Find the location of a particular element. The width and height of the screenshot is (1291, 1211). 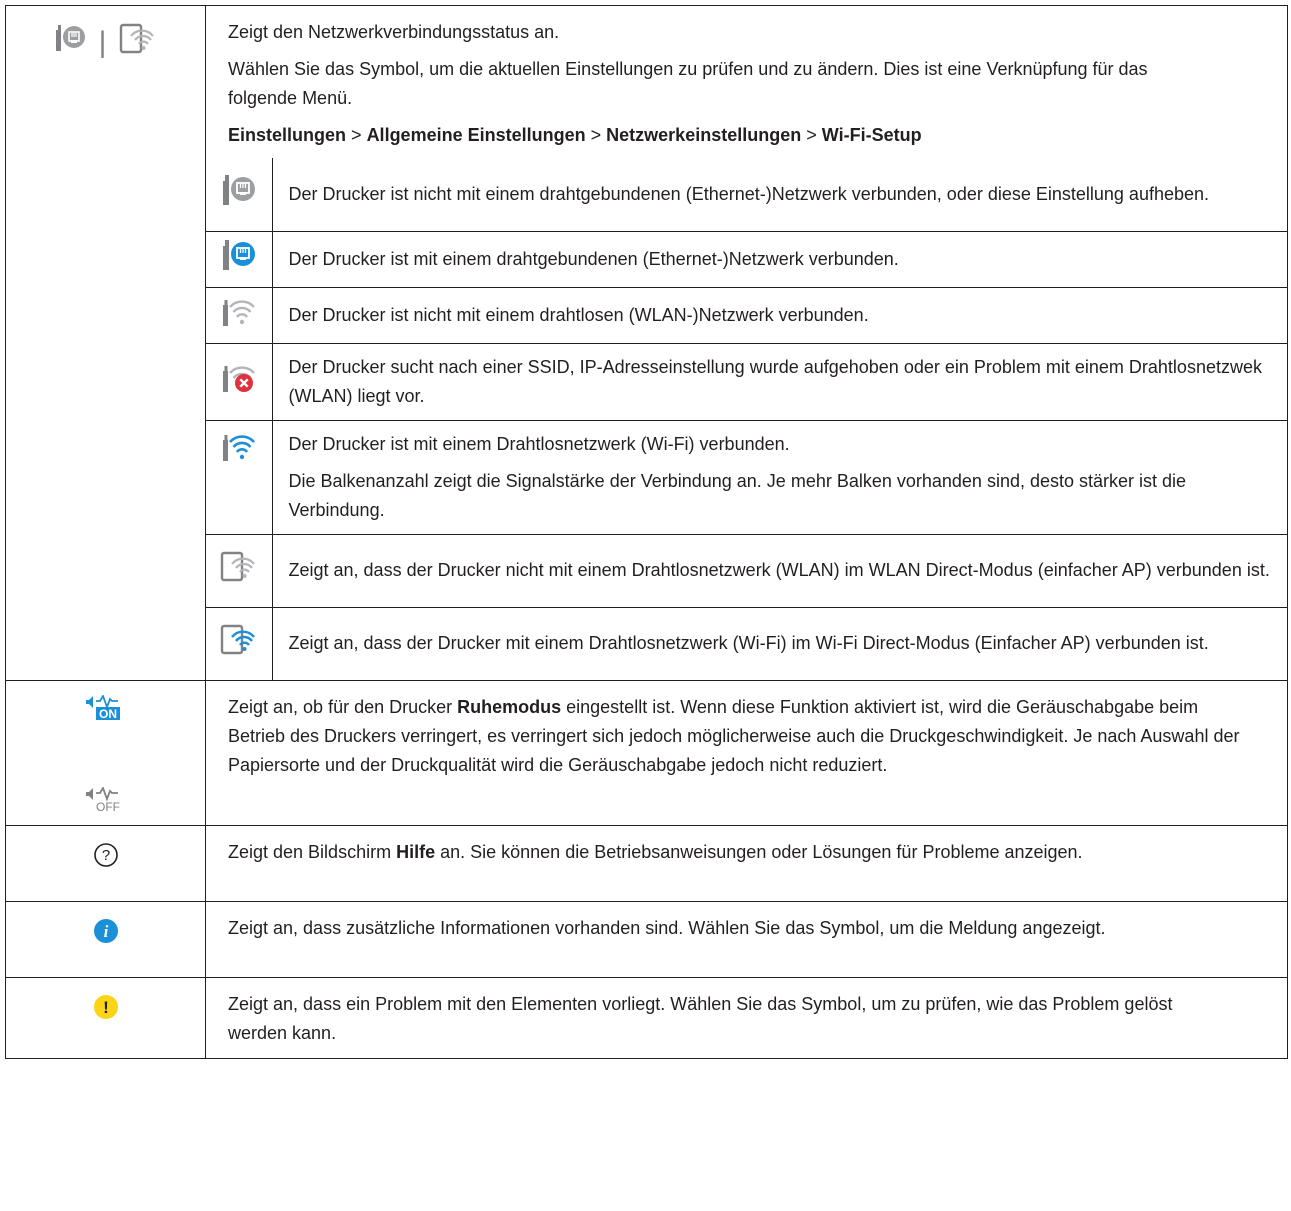

wlan-disconnected-icon is located at coordinates (239, 315).